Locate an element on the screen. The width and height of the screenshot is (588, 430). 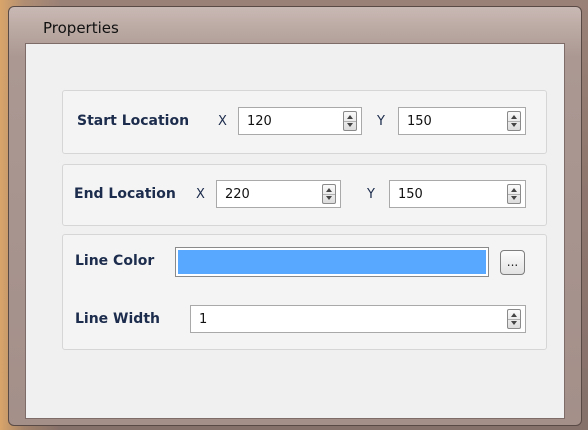
start-x-spinbox: 120 is located at coordinates (300, 121).